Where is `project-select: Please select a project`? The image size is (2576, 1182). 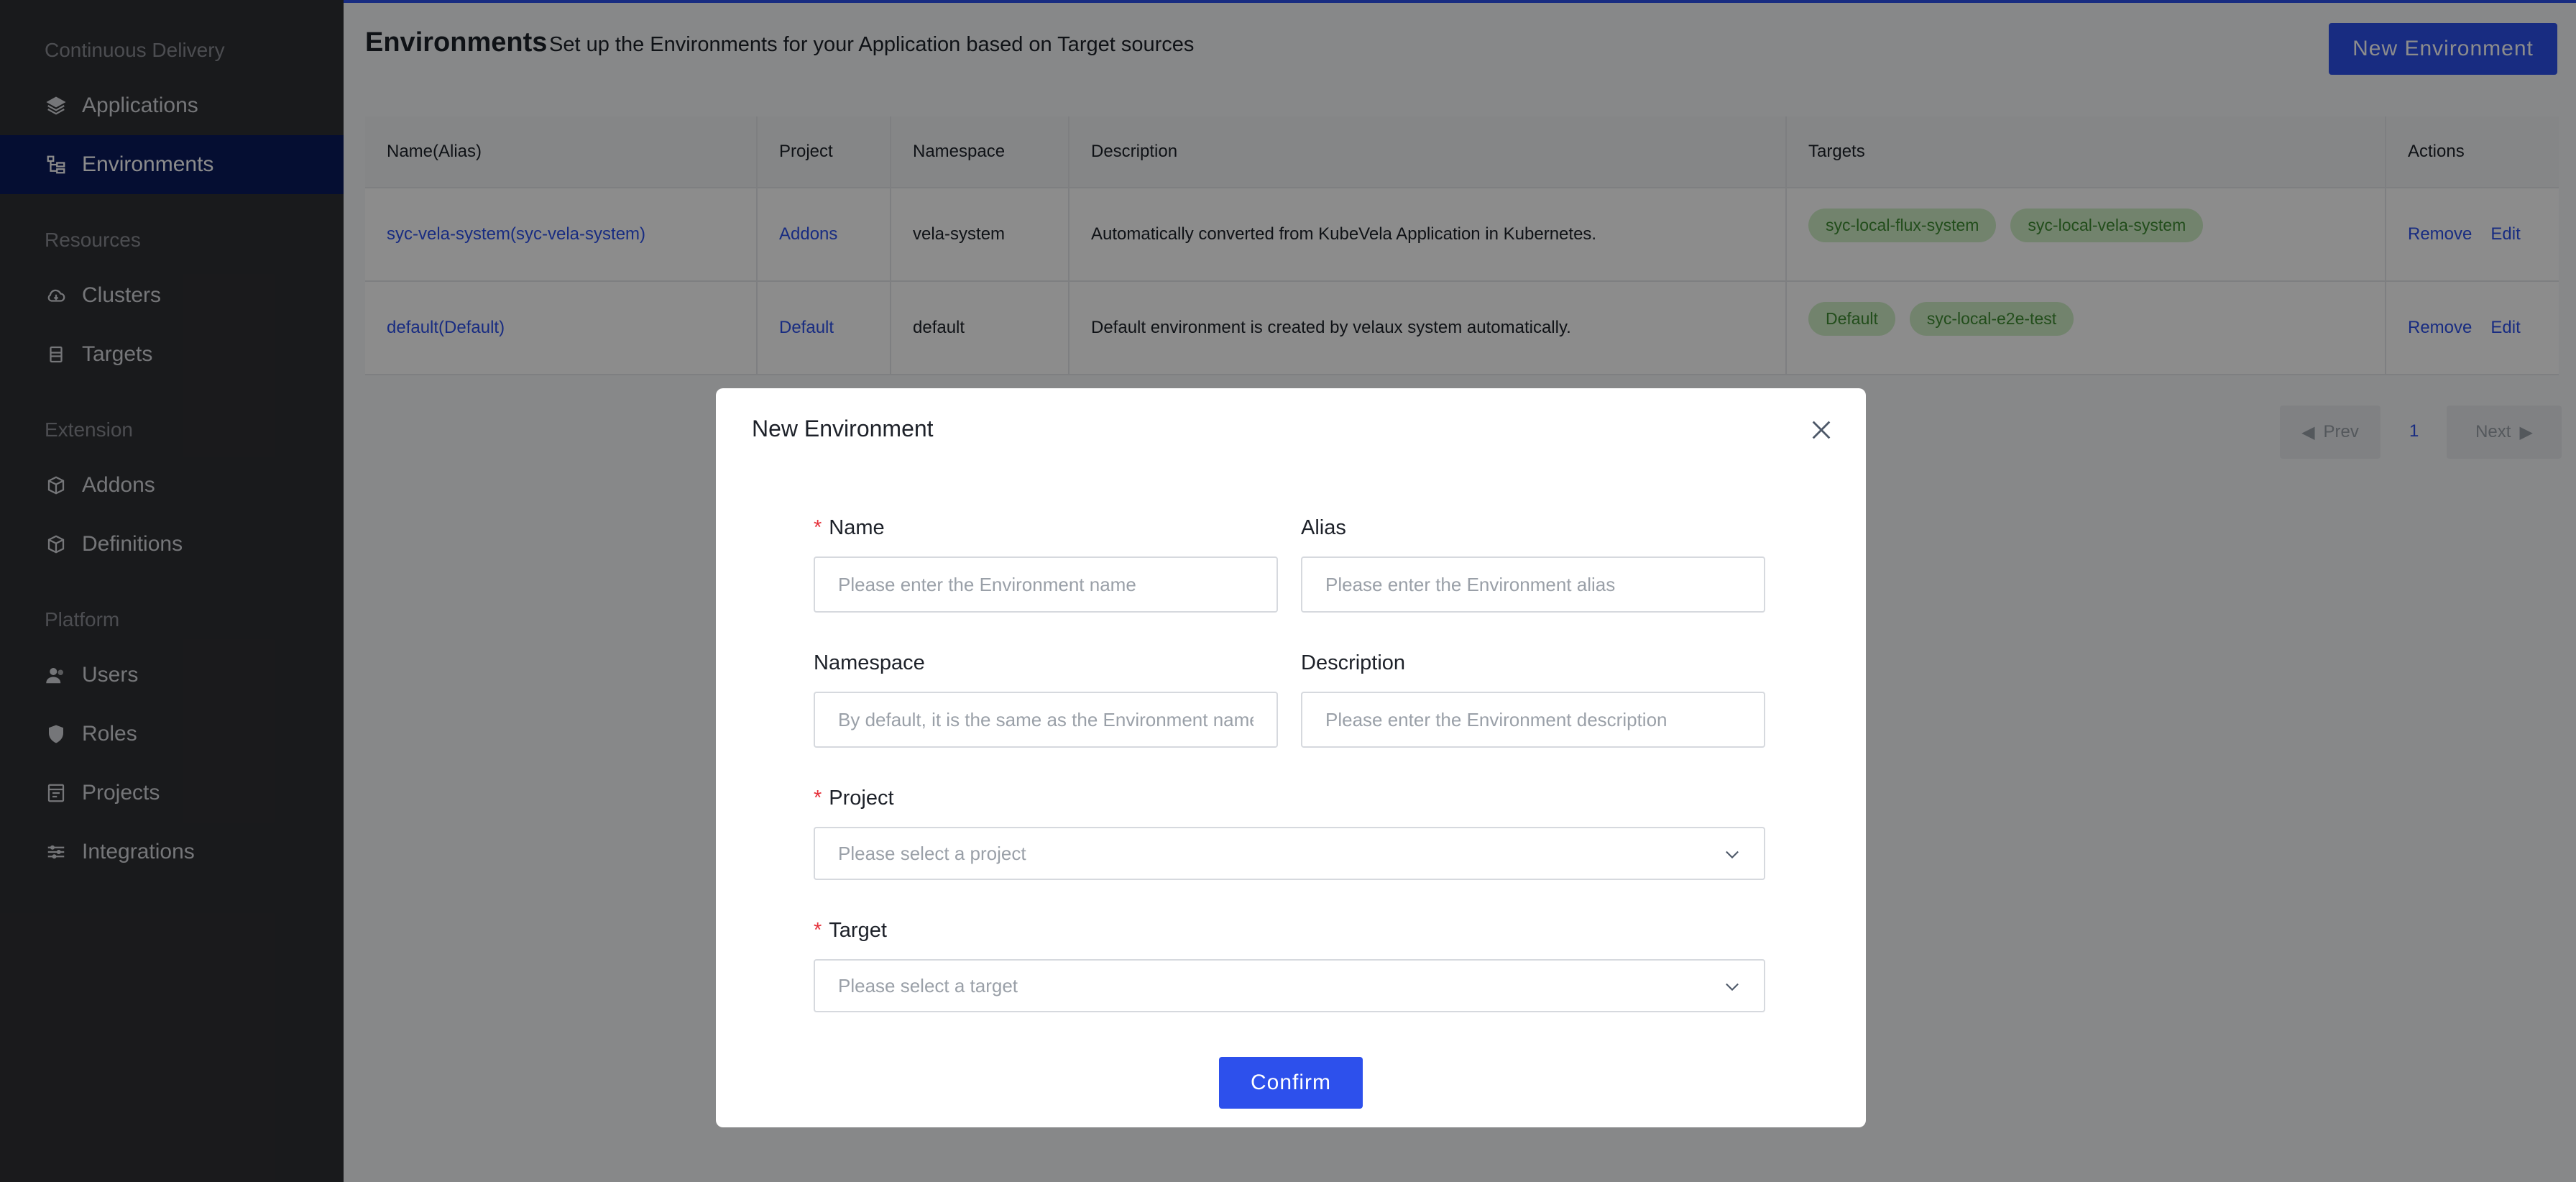 project-select: Please select a project is located at coordinates (1289, 853).